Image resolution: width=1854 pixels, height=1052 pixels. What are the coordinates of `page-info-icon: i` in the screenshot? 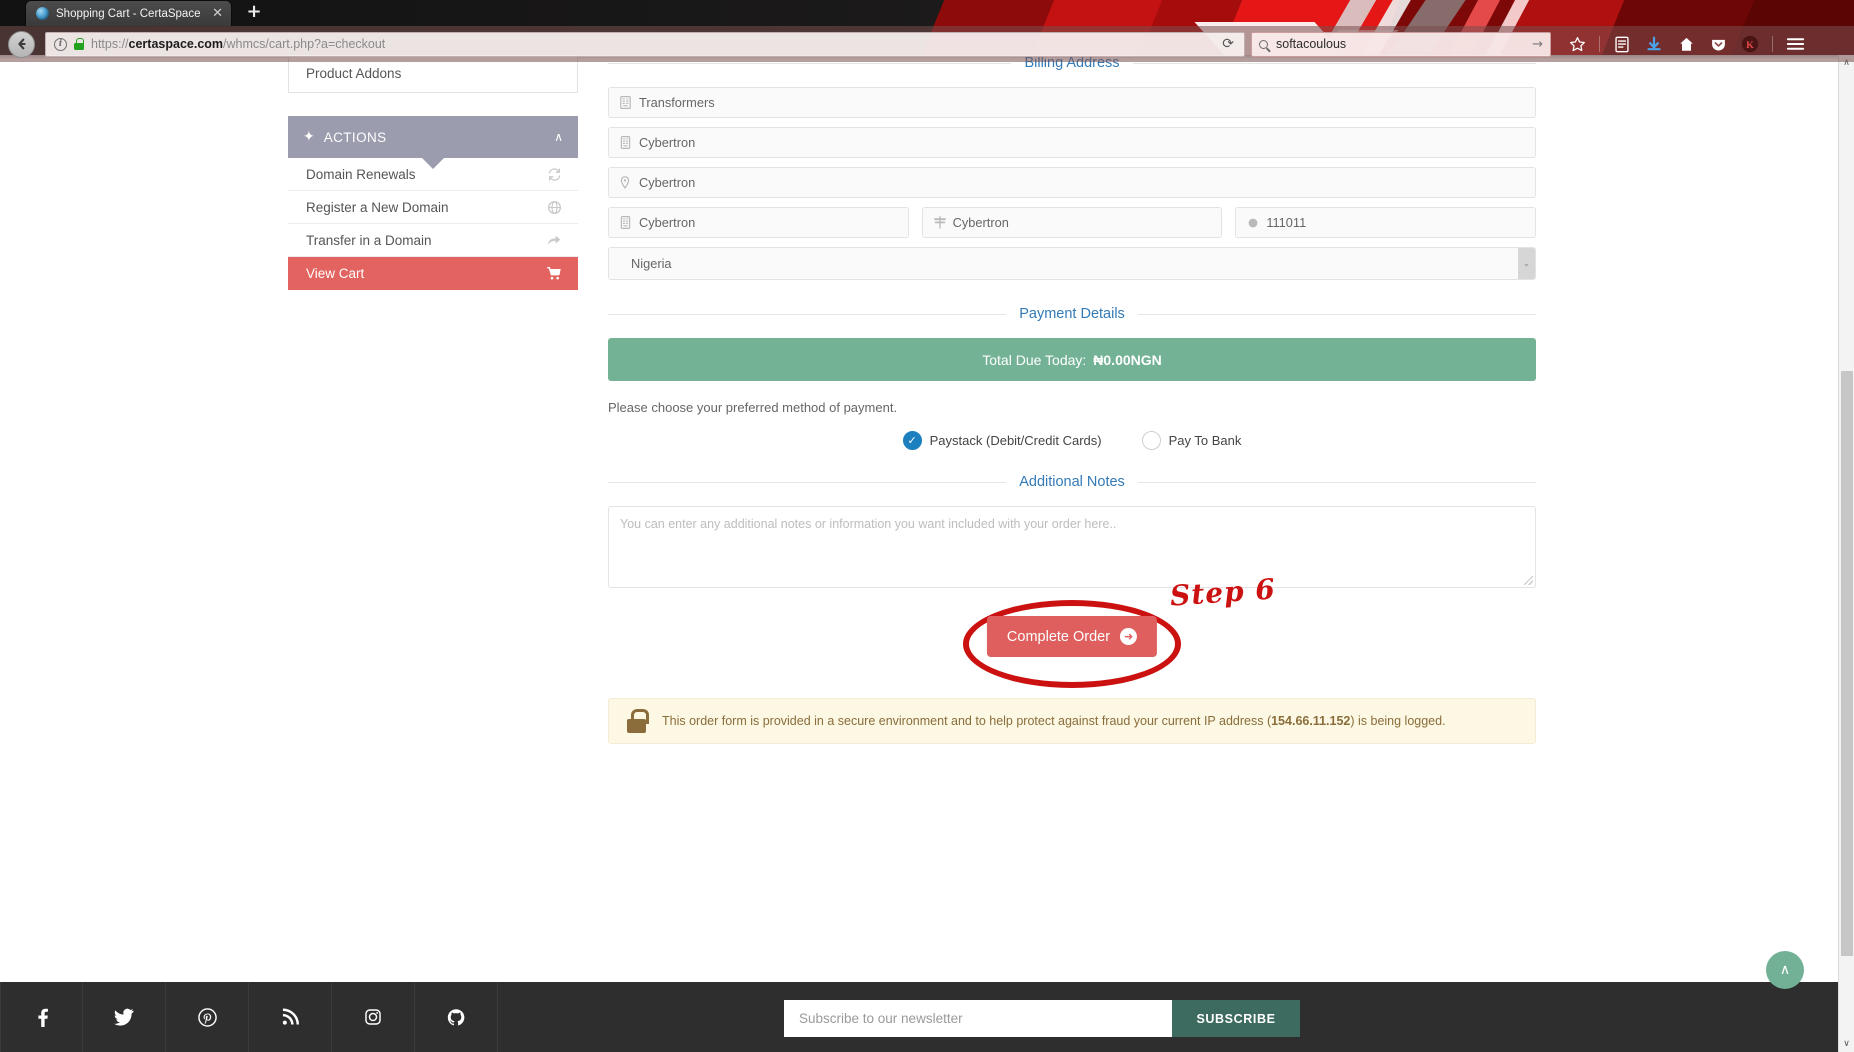 It's located at (60, 44).